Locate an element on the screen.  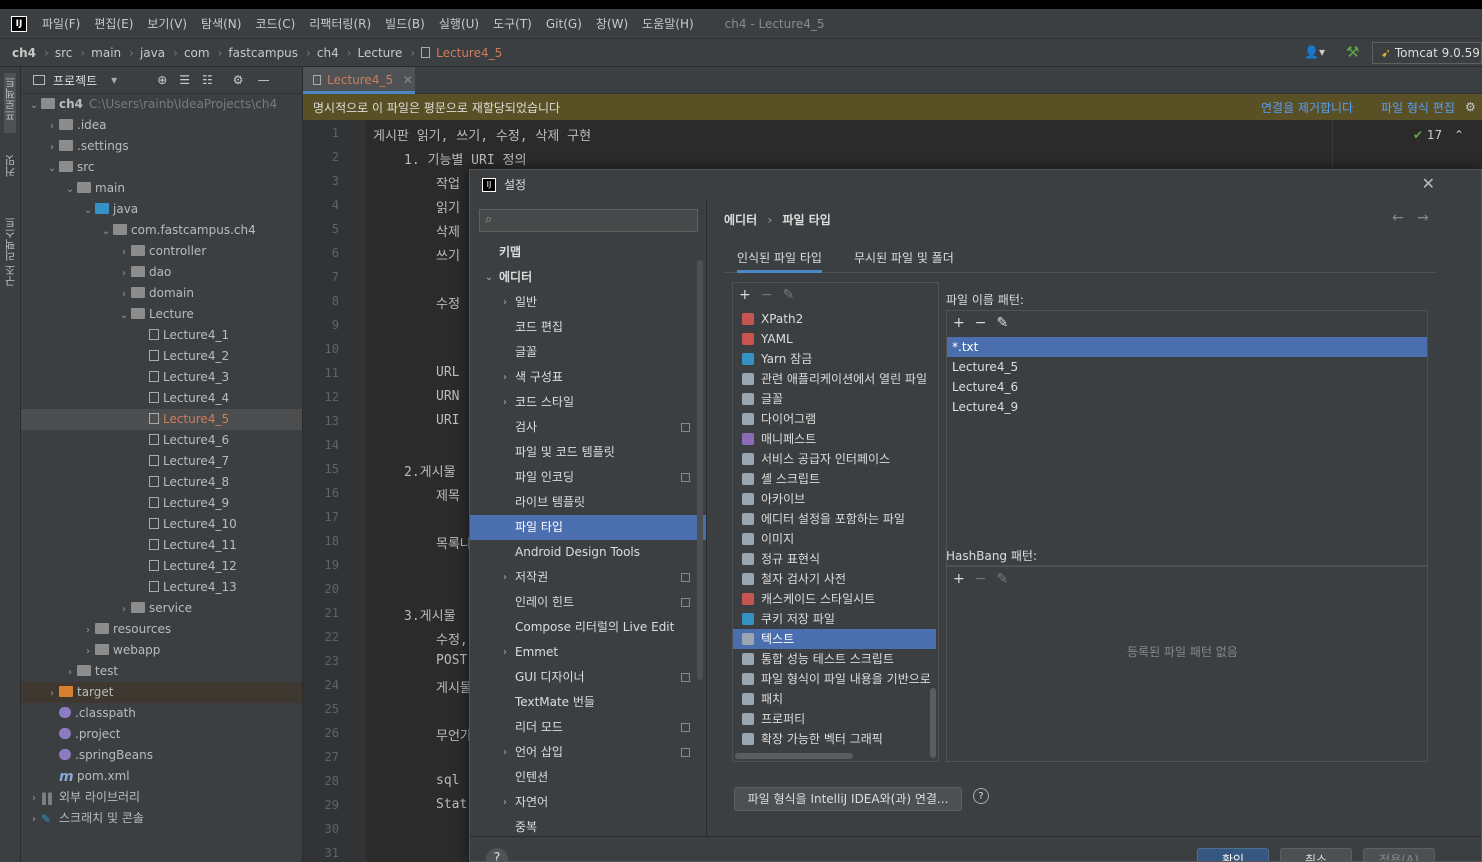
forward-arrow-icon: → is located at coordinates (1423, 218).